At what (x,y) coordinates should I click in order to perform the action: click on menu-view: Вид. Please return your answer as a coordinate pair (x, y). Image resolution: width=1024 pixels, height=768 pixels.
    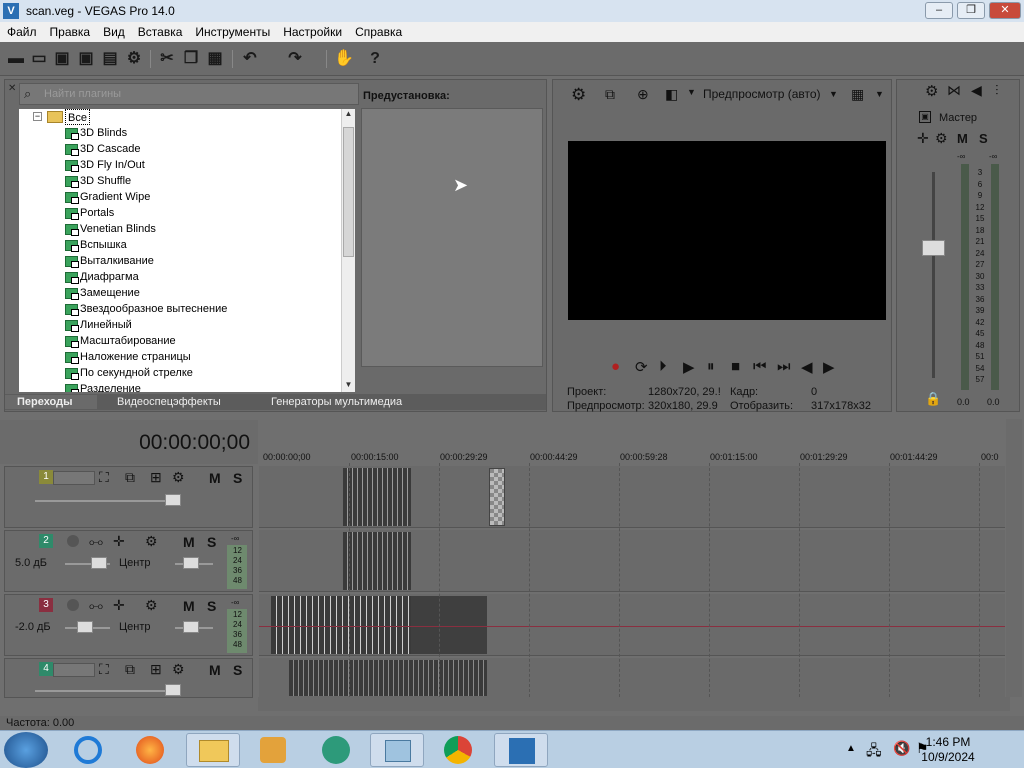
    Looking at the image, I should click on (113, 30).